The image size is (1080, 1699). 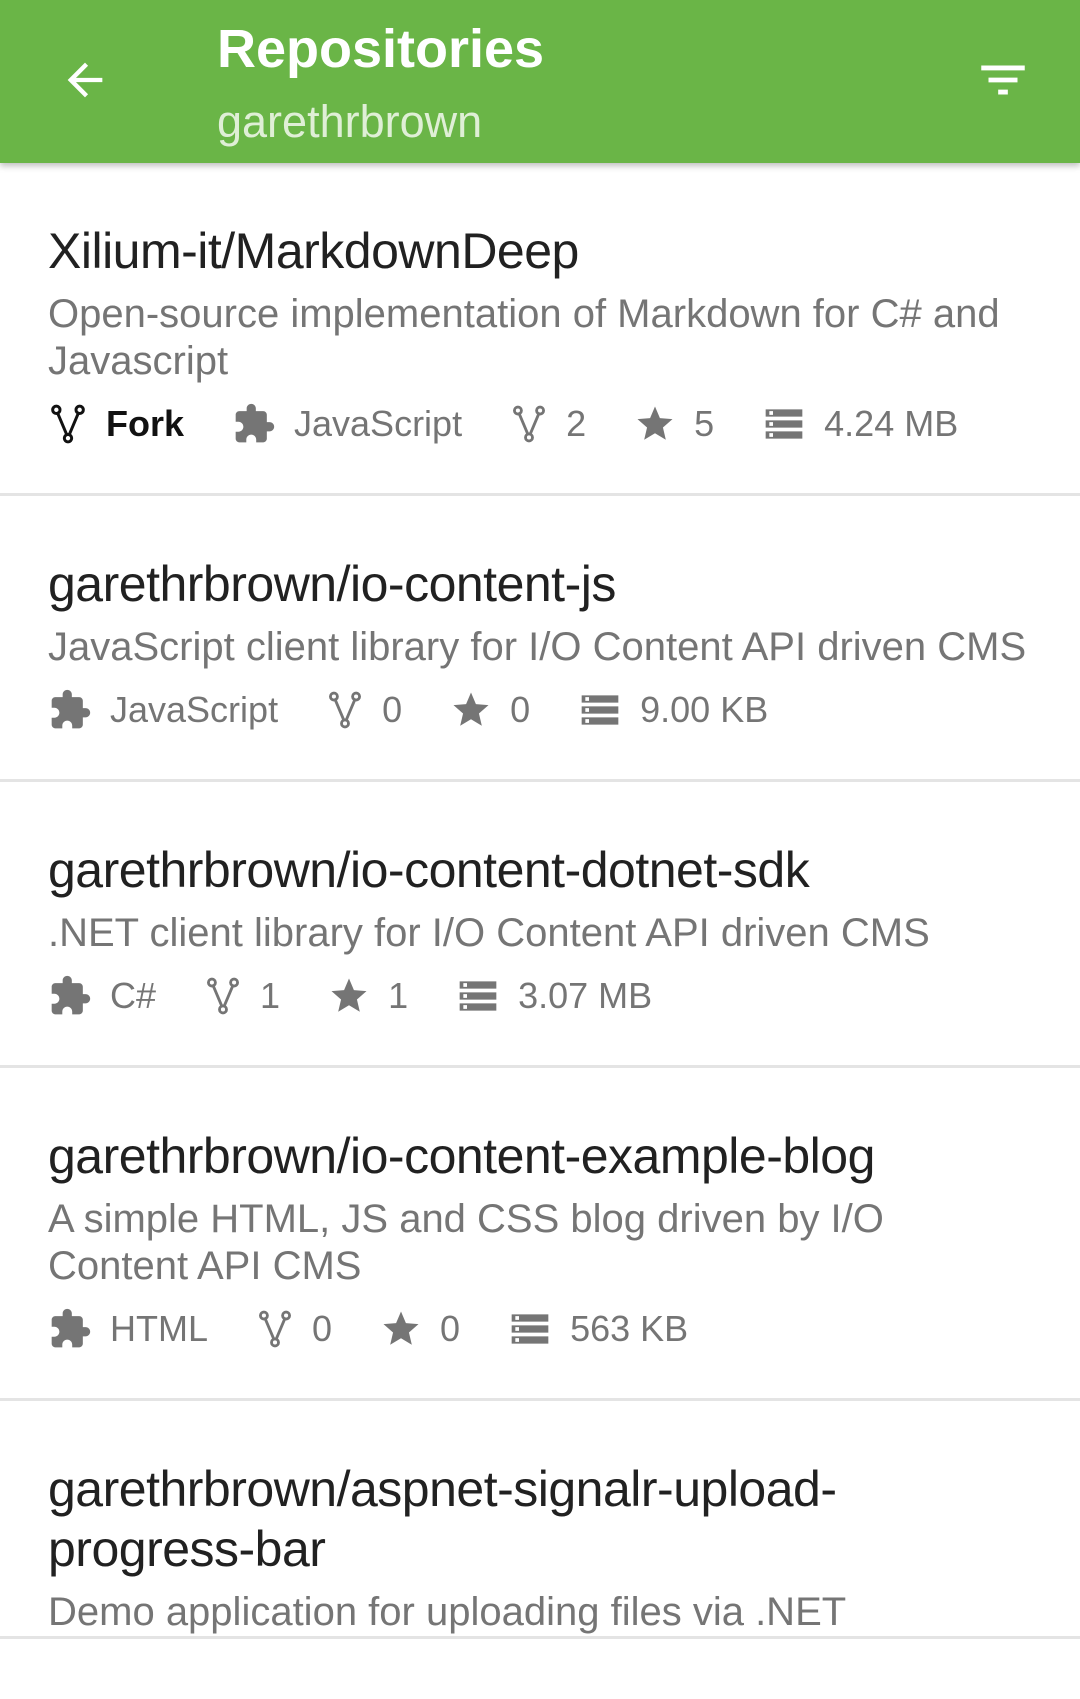 What do you see at coordinates (585, 995) in the screenshot?
I see `repo-size-value: 3.07 MB` at bounding box center [585, 995].